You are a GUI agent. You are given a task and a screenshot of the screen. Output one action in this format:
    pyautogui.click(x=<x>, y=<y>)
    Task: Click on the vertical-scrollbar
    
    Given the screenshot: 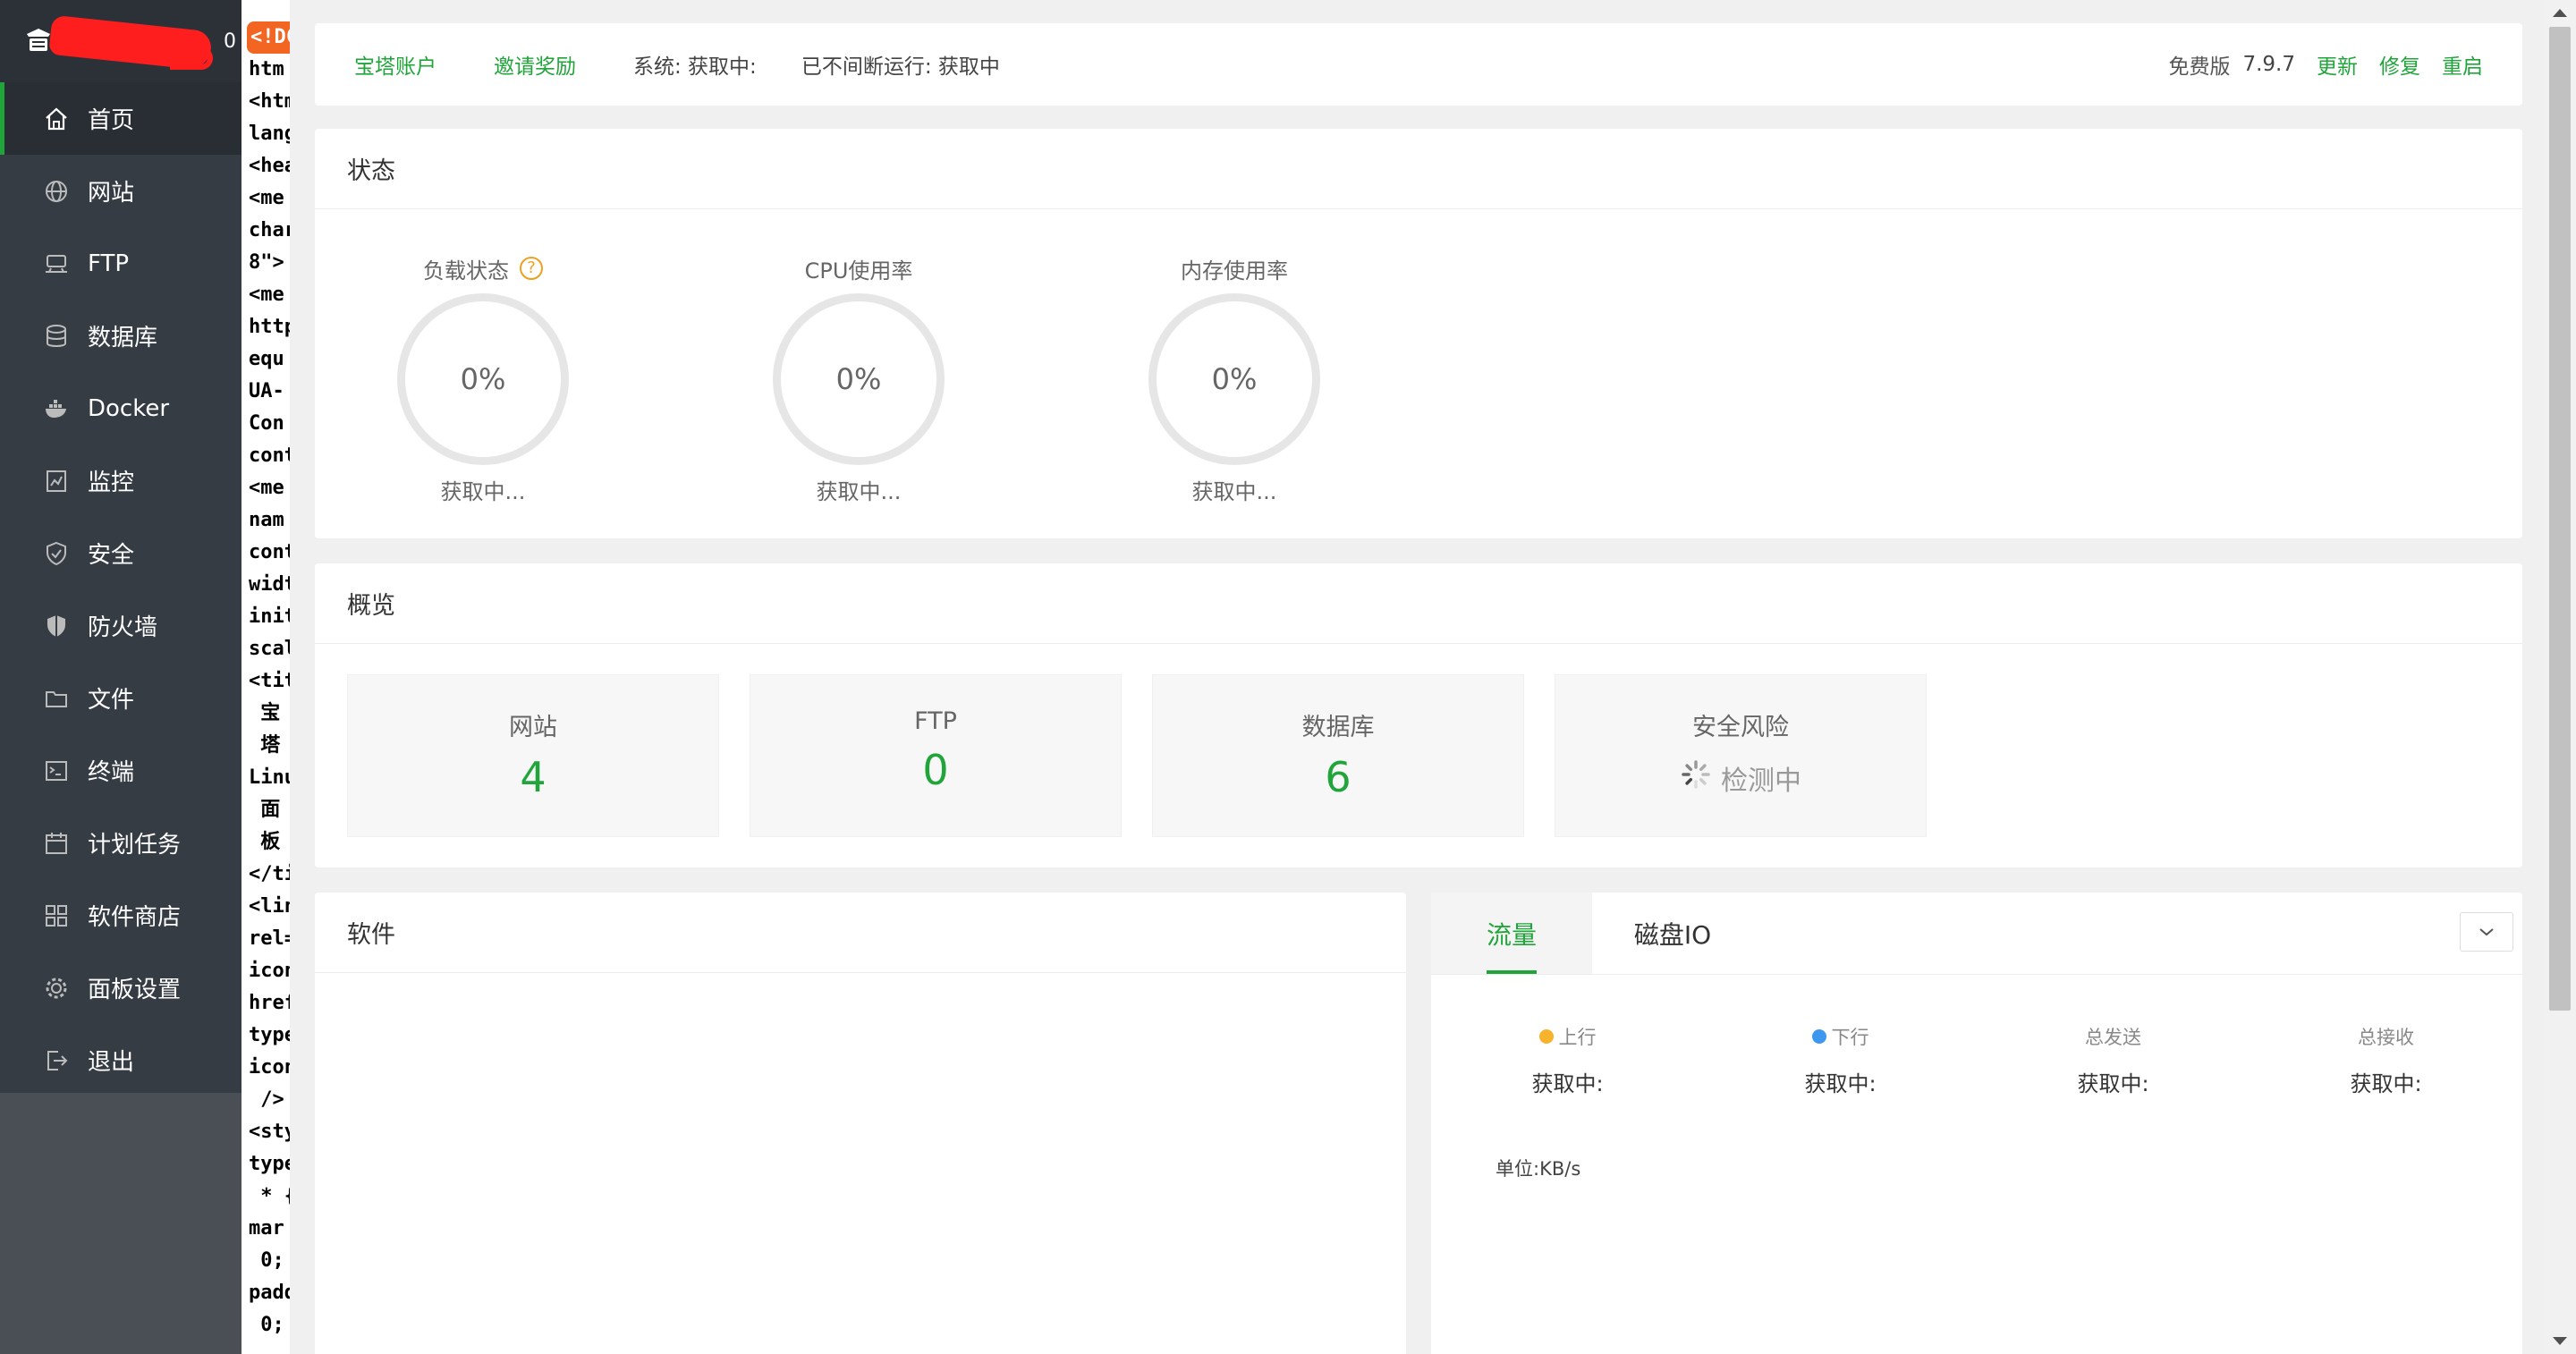 What is the action you would take?
    pyautogui.click(x=2560, y=677)
    